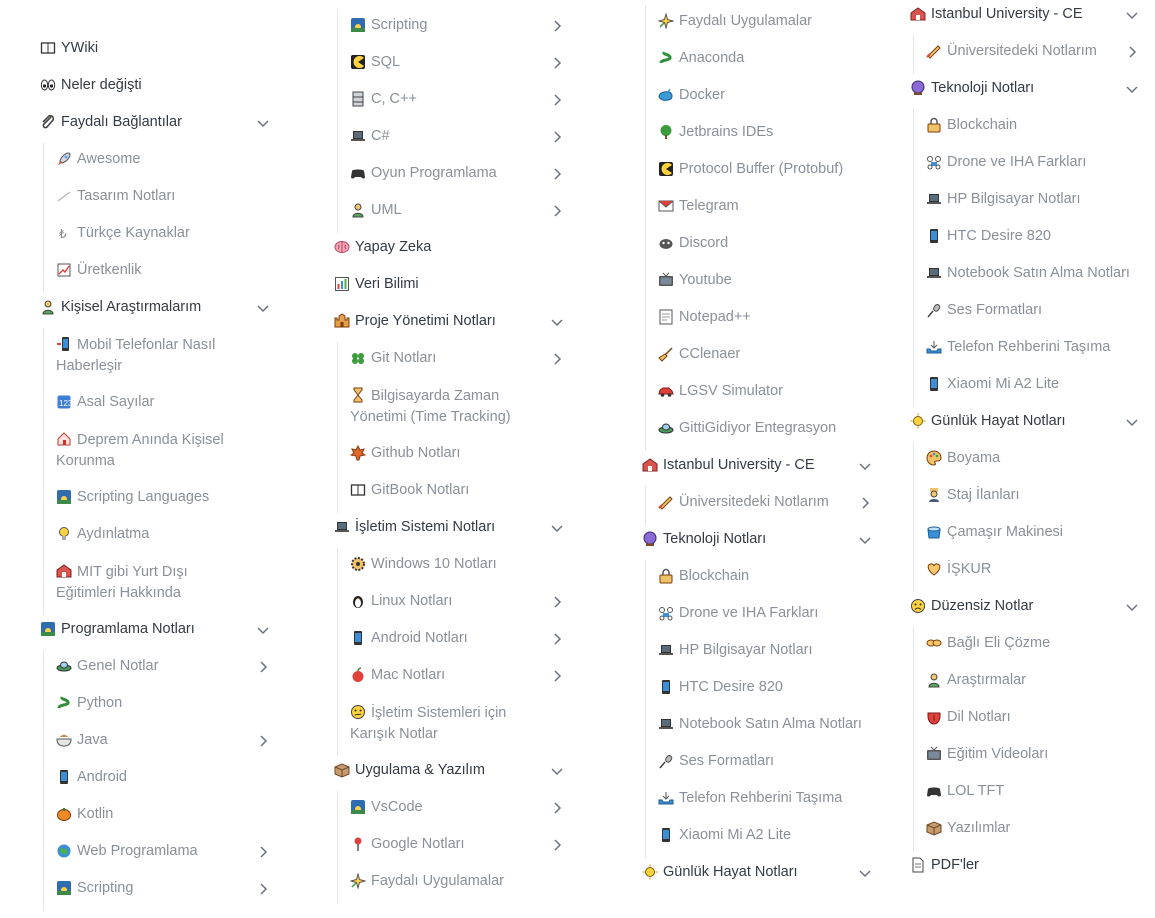 The height and width of the screenshot is (918, 1155). I want to click on nav-section-item: Yapay Zeka, so click(439, 247).